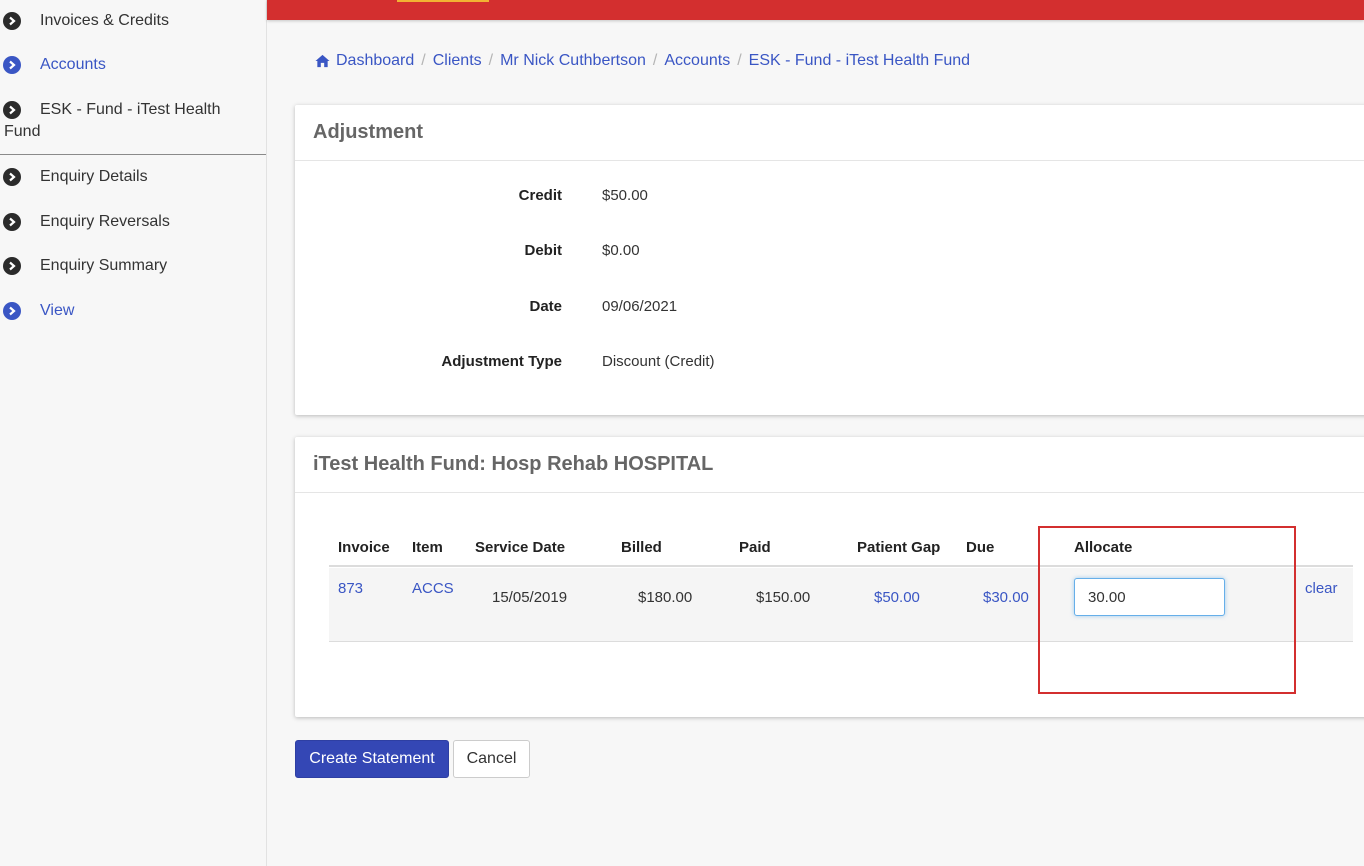 This screenshot has height=866, width=1364. I want to click on patient-gap-link: $50.00, so click(897, 597).